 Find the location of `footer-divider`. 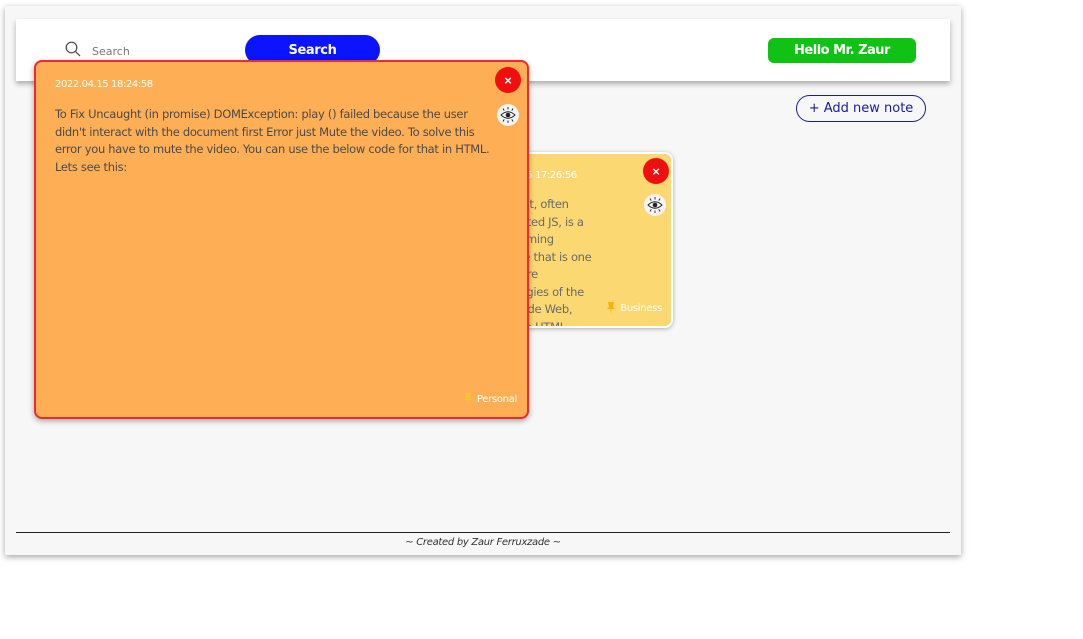

footer-divider is located at coordinates (483, 532).